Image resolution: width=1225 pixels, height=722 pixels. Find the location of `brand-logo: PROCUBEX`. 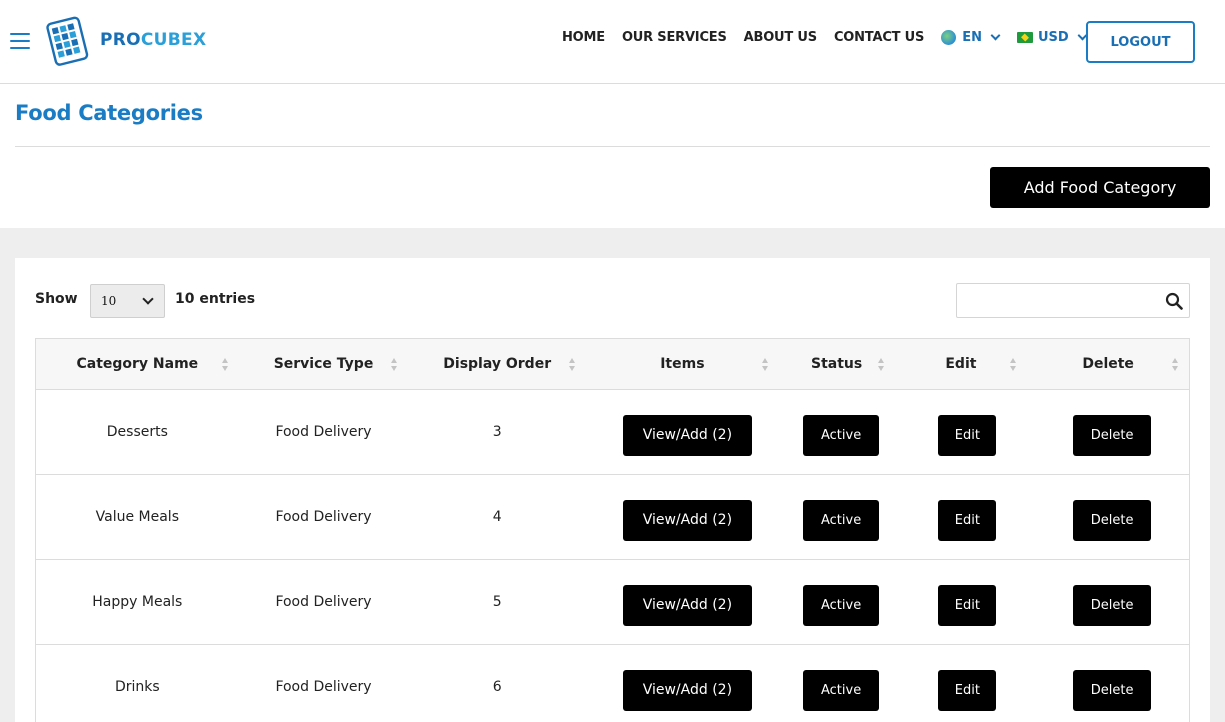

brand-logo: PROCUBEX is located at coordinates (125, 40).